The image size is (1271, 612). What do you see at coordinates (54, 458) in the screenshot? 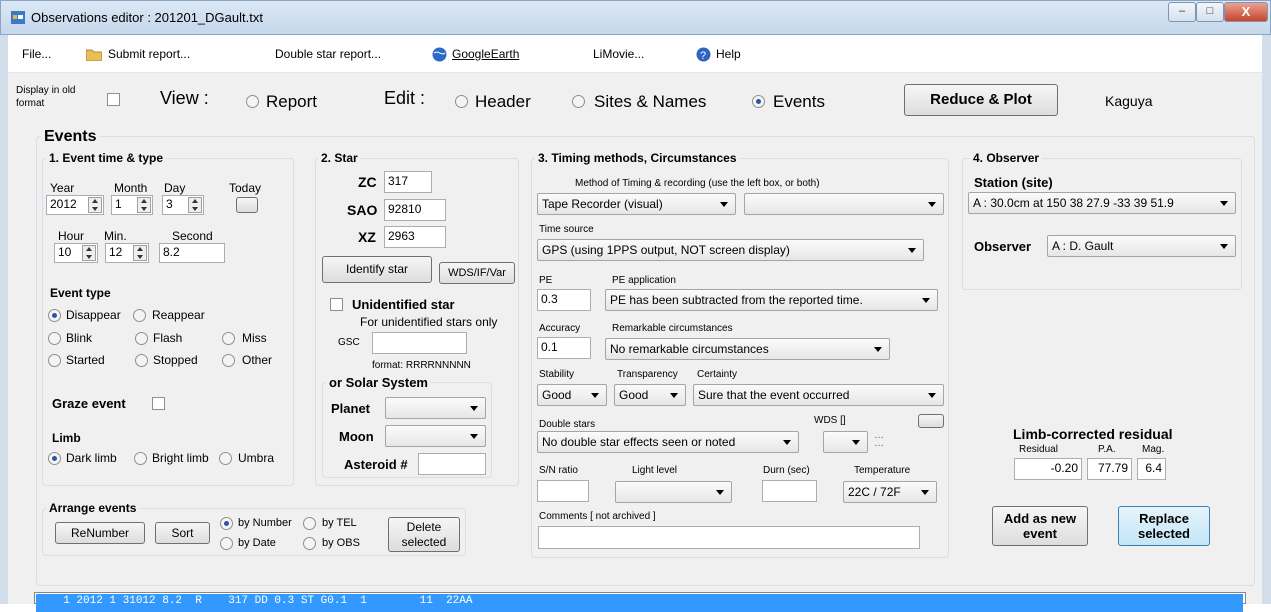
I see `dark-limb-radio` at bounding box center [54, 458].